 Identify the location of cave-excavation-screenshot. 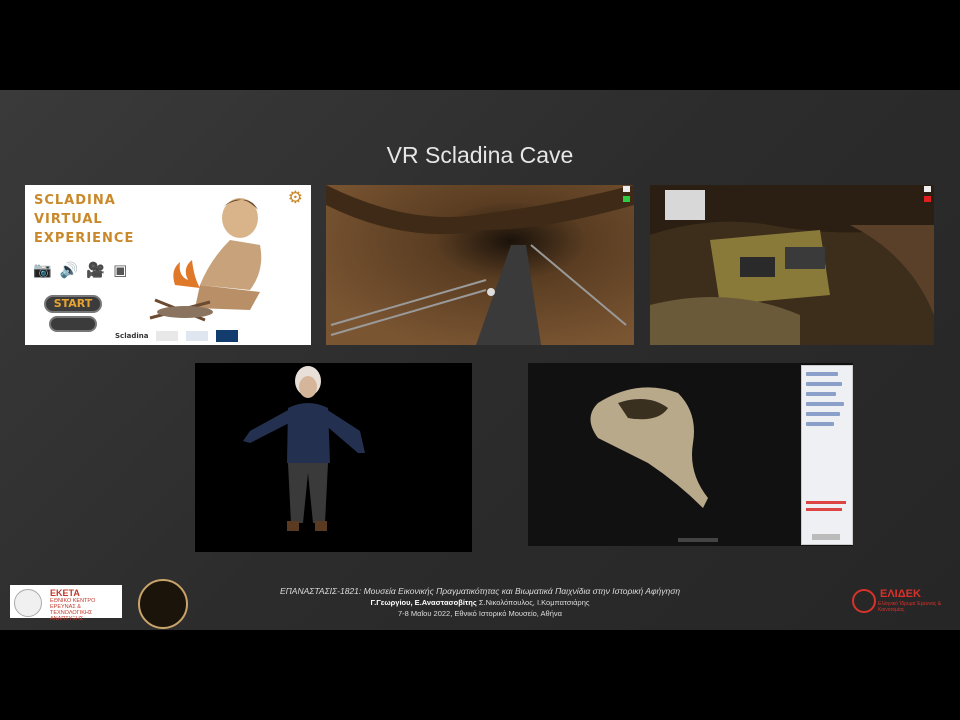
(792, 265).